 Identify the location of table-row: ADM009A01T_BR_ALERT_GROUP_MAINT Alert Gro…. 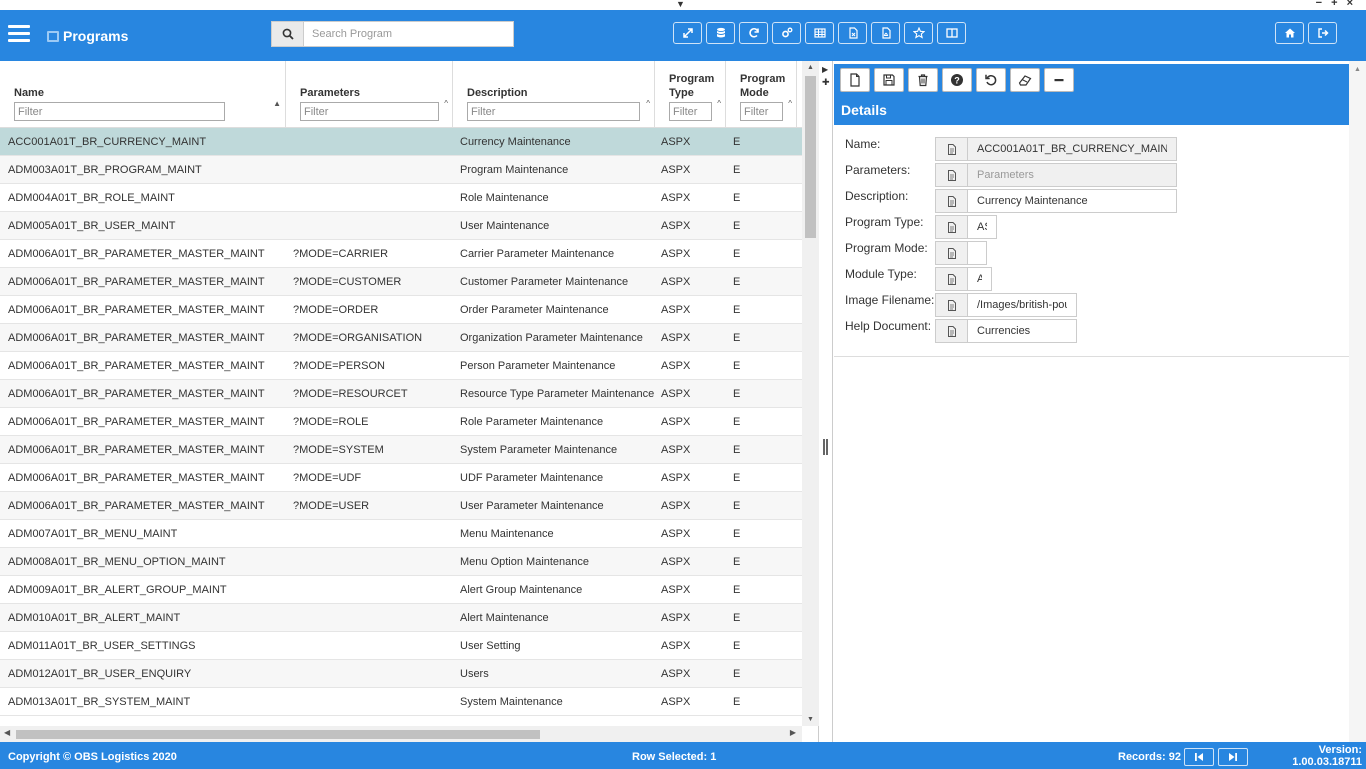
(401, 590).